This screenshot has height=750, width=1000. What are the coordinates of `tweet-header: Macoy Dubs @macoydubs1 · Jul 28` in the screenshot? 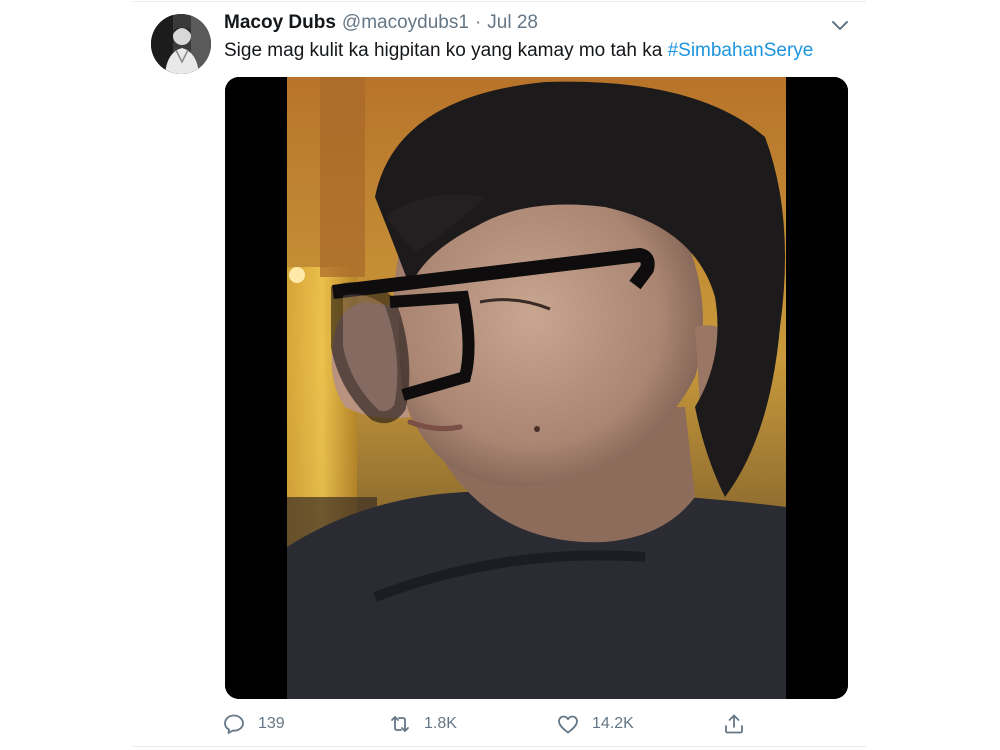 It's located at (381, 26).